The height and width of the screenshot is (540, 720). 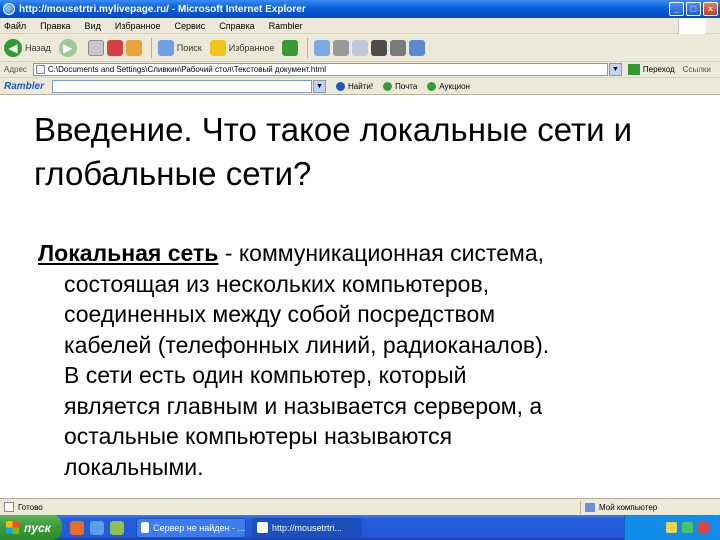 What do you see at coordinates (38, 47) in the screenshot?
I see `back-label: Назад` at bounding box center [38, 47].